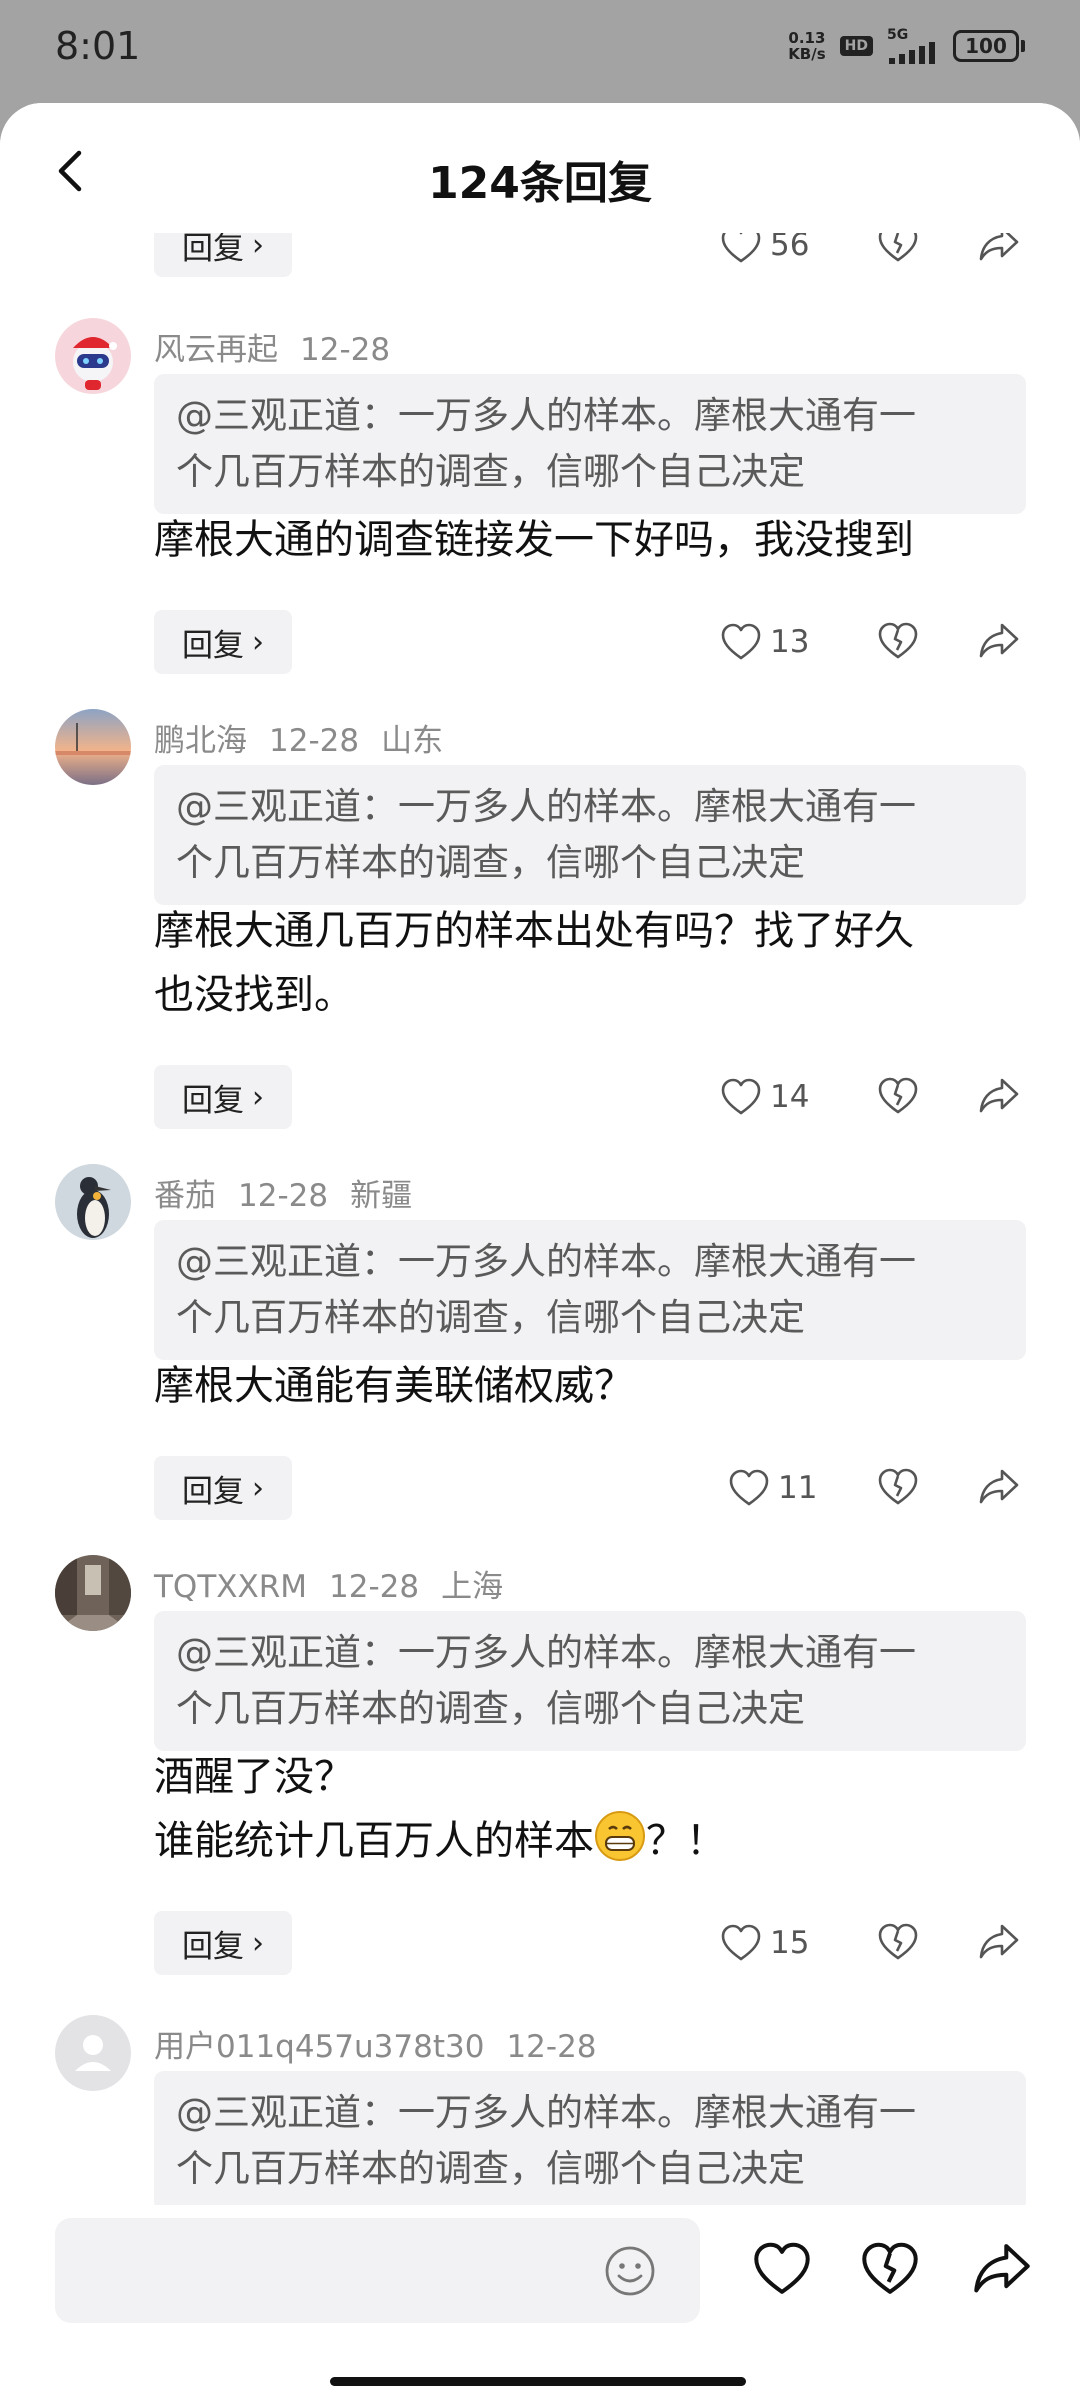  Describe the element at coordinates (764, 255) in the screenshot. I see `like-button: 56` at that location.